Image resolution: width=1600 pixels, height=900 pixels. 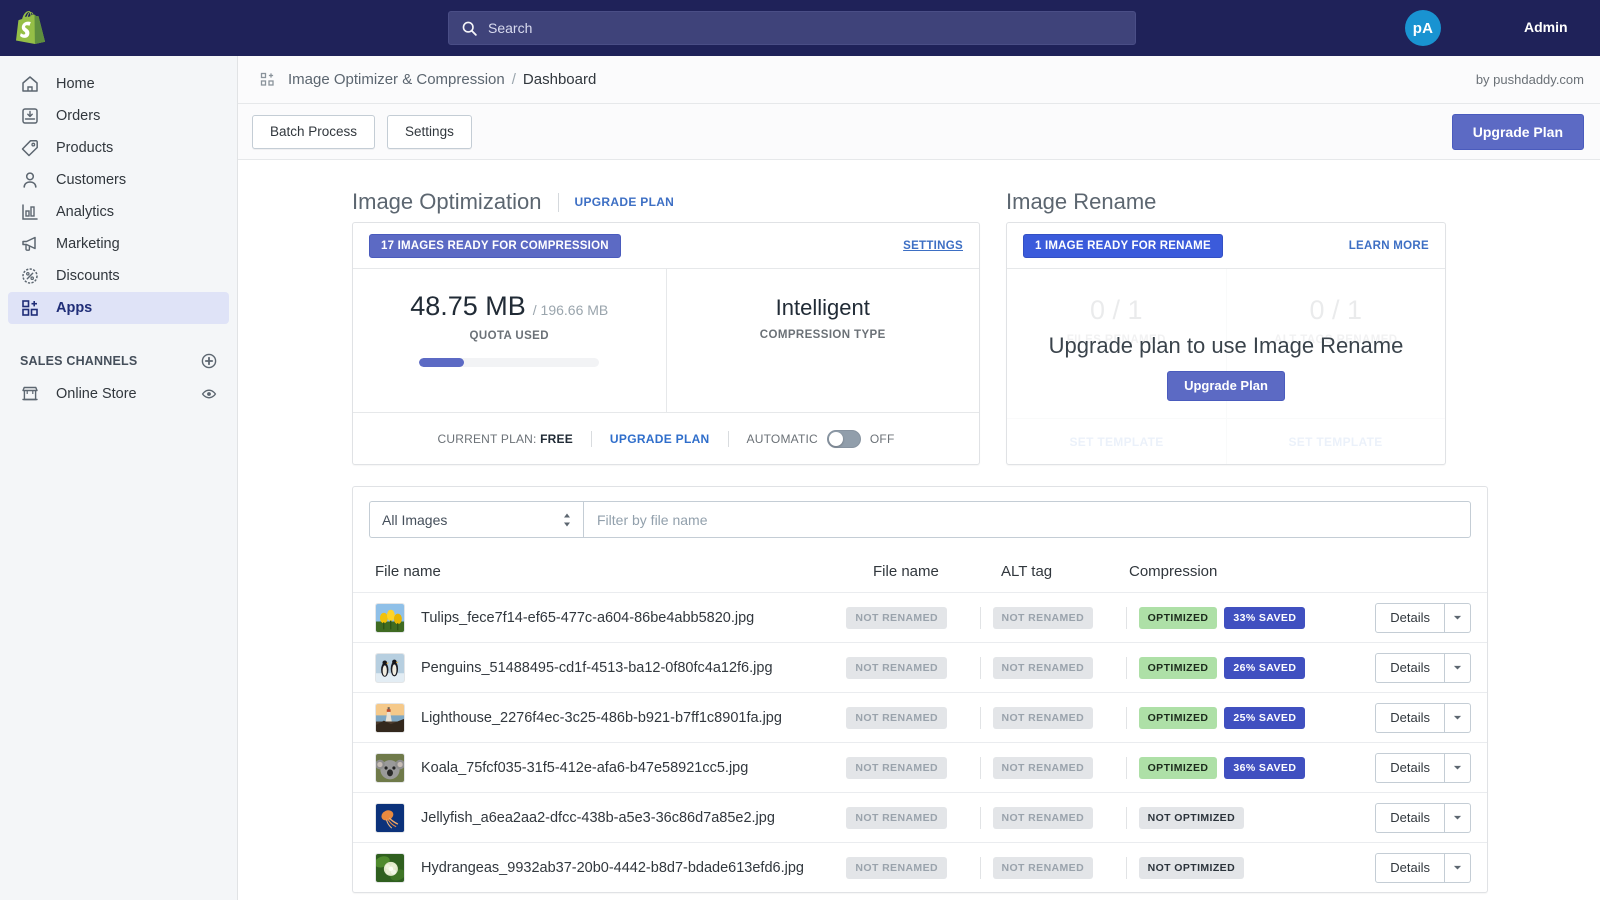 I want to click on sidebar-item-apps: Apps, so click(x=118, y=308).